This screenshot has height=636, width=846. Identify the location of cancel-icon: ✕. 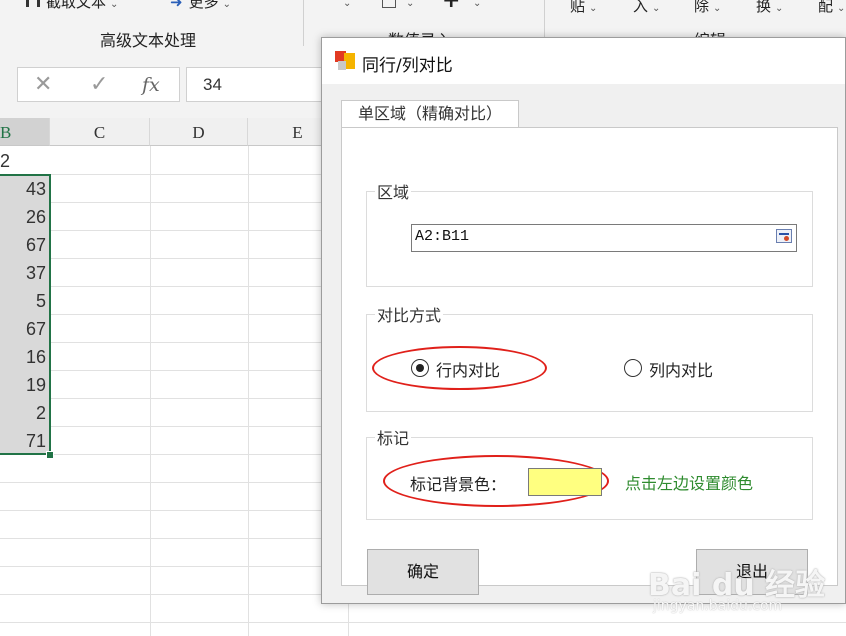
(43, 84).